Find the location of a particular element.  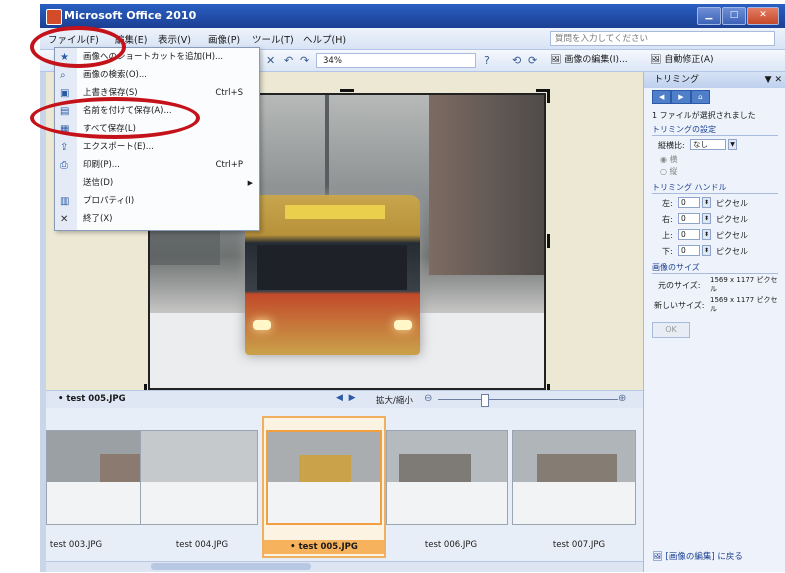

handle-bottom-spinner: ⬍ is located at coordinates (706, 250).